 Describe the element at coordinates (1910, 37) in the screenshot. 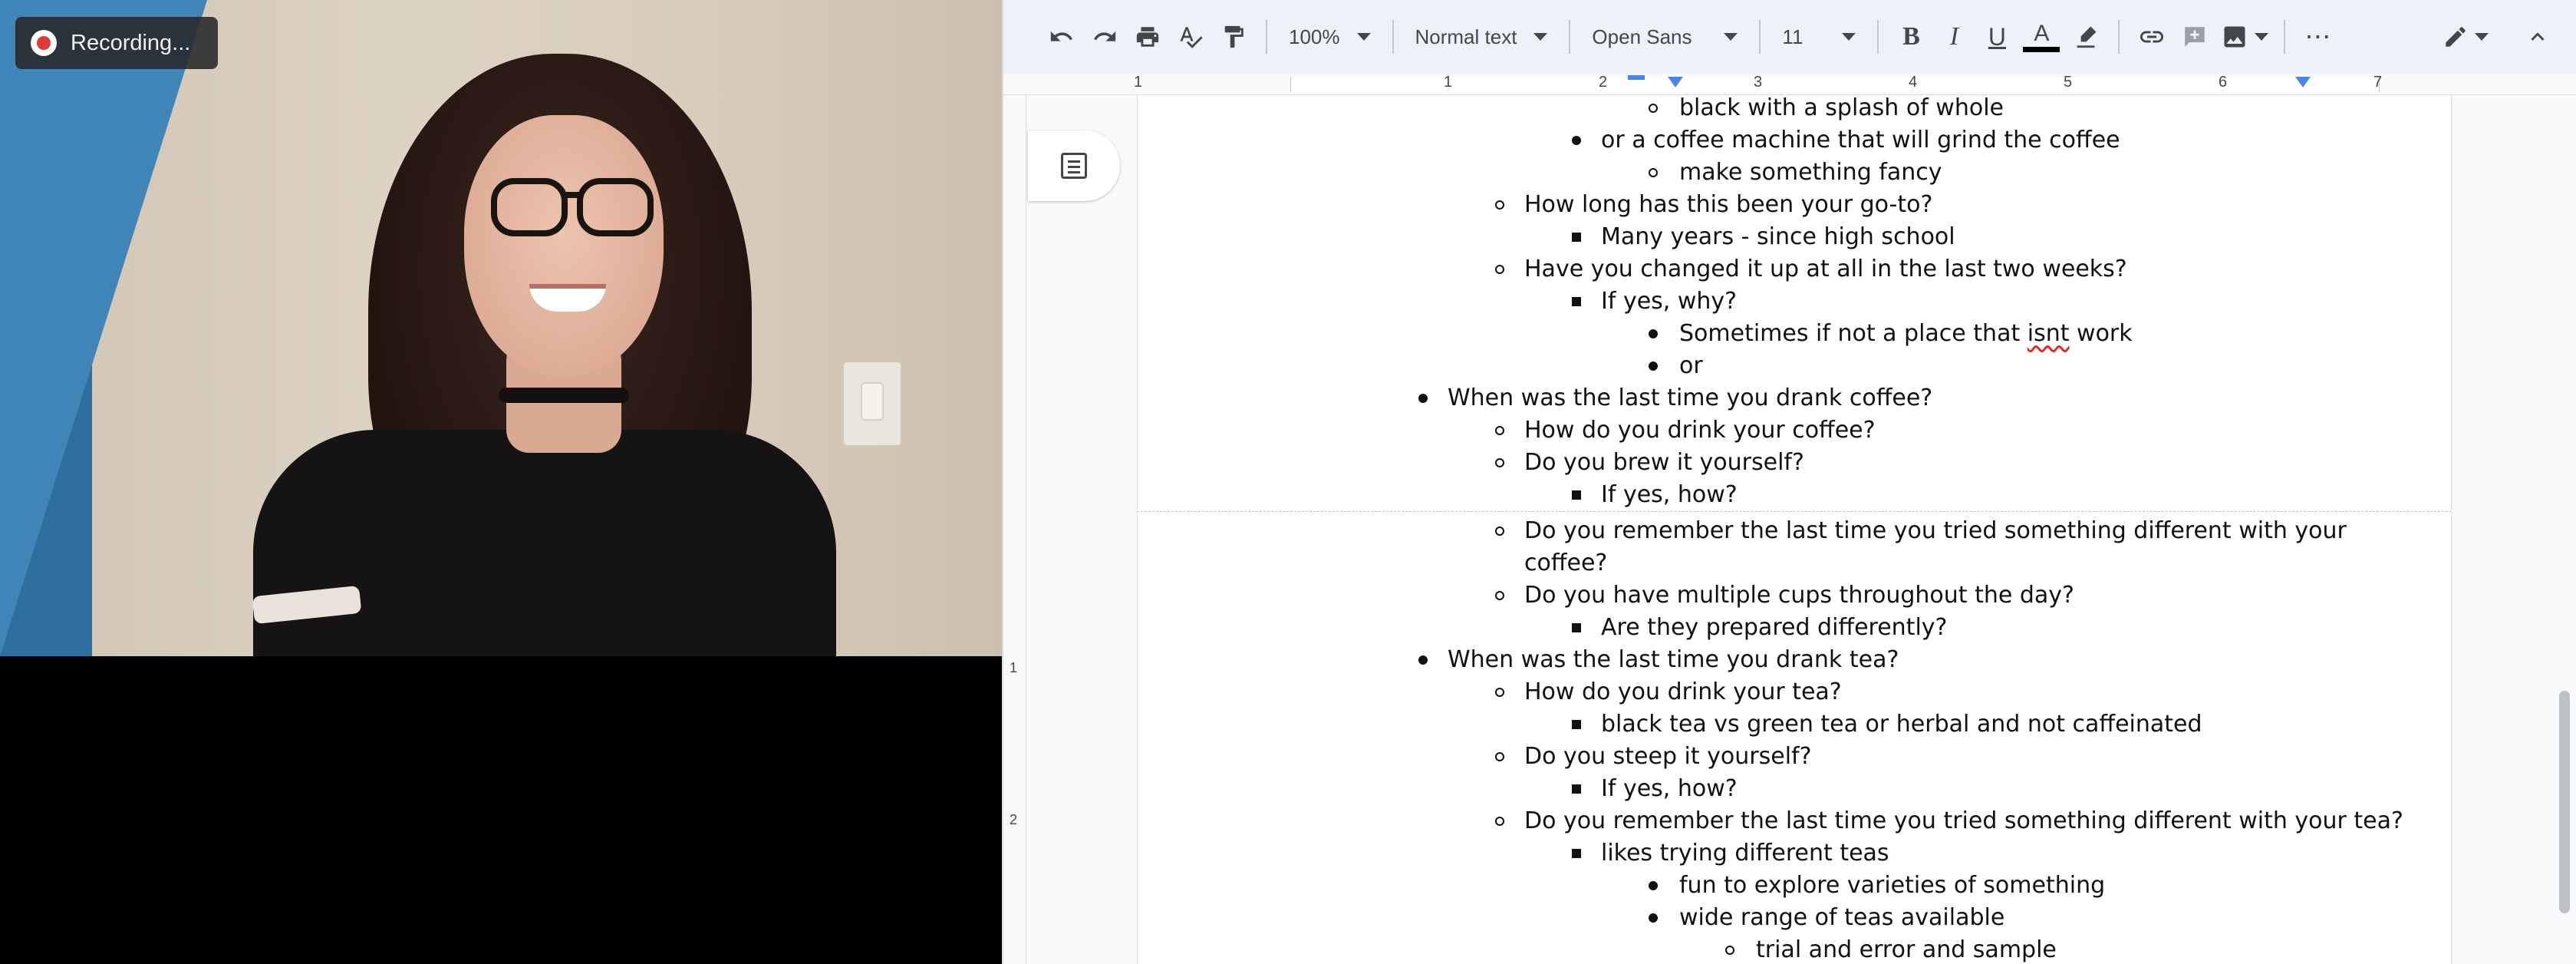

I see `bold-button: B` at that location.